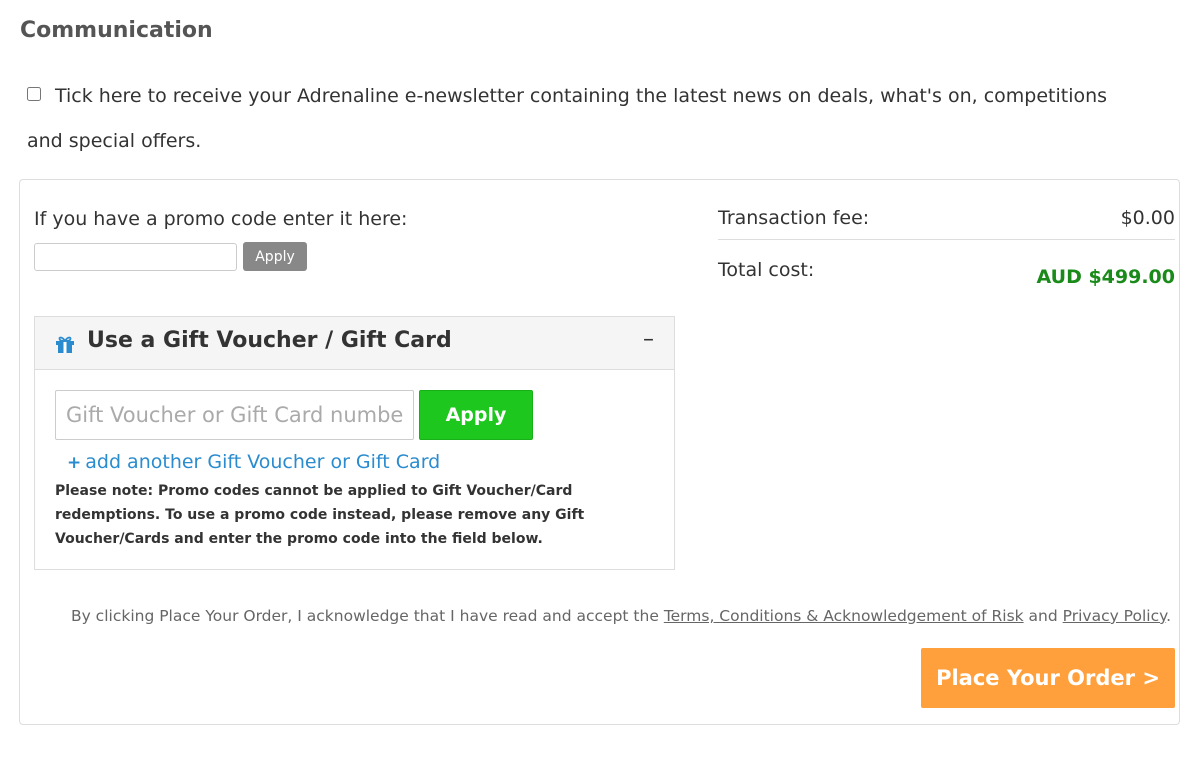 The height and width of the screenshot is (782, 1200). I want to click on gift-voucher-title: Use a Gift Voucher / Gift Card, so click(269, 340).